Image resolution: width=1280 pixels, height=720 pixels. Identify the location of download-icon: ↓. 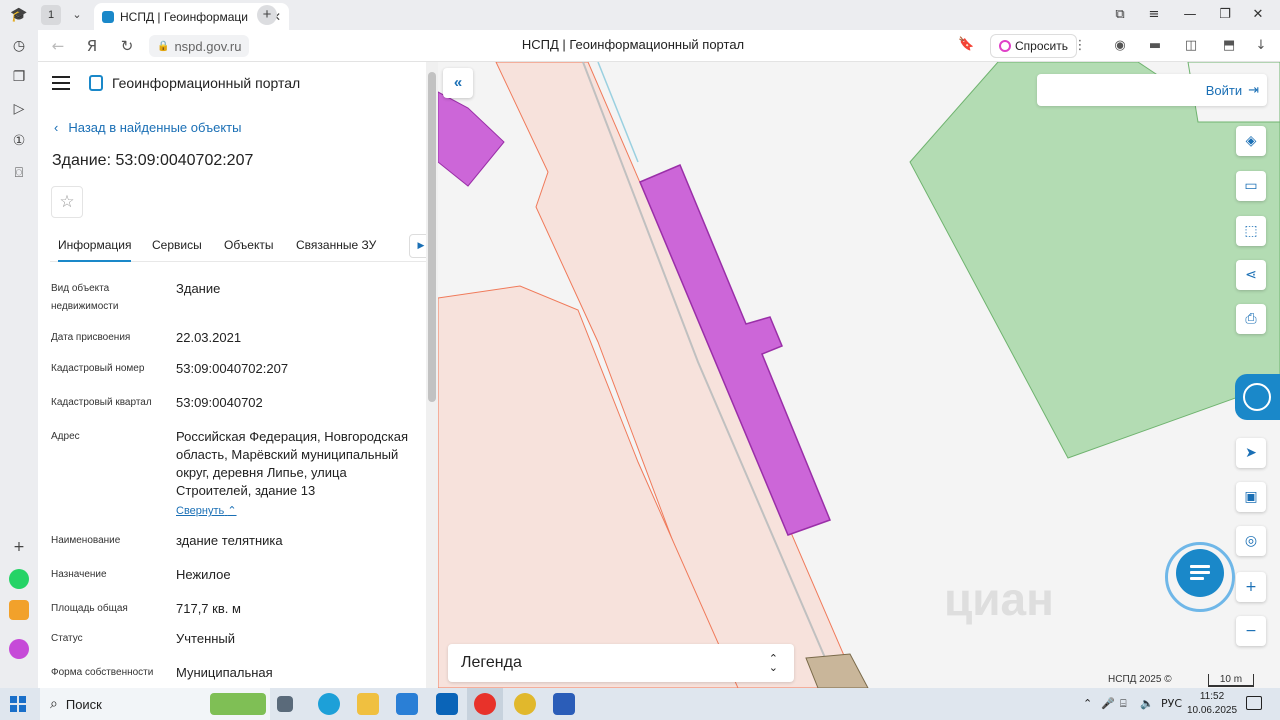
(1261, 46).